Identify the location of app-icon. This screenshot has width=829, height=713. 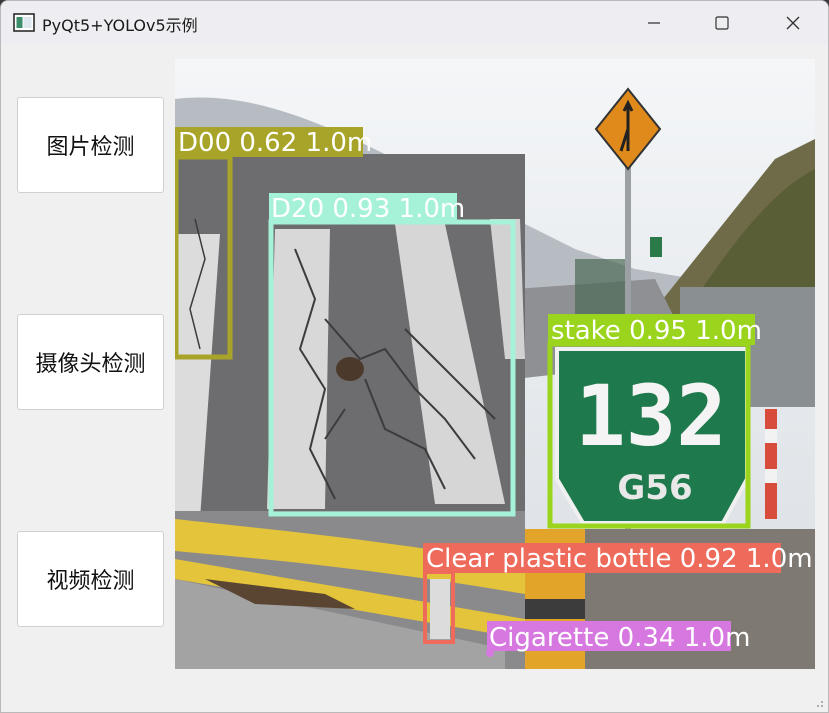
(24, 22).